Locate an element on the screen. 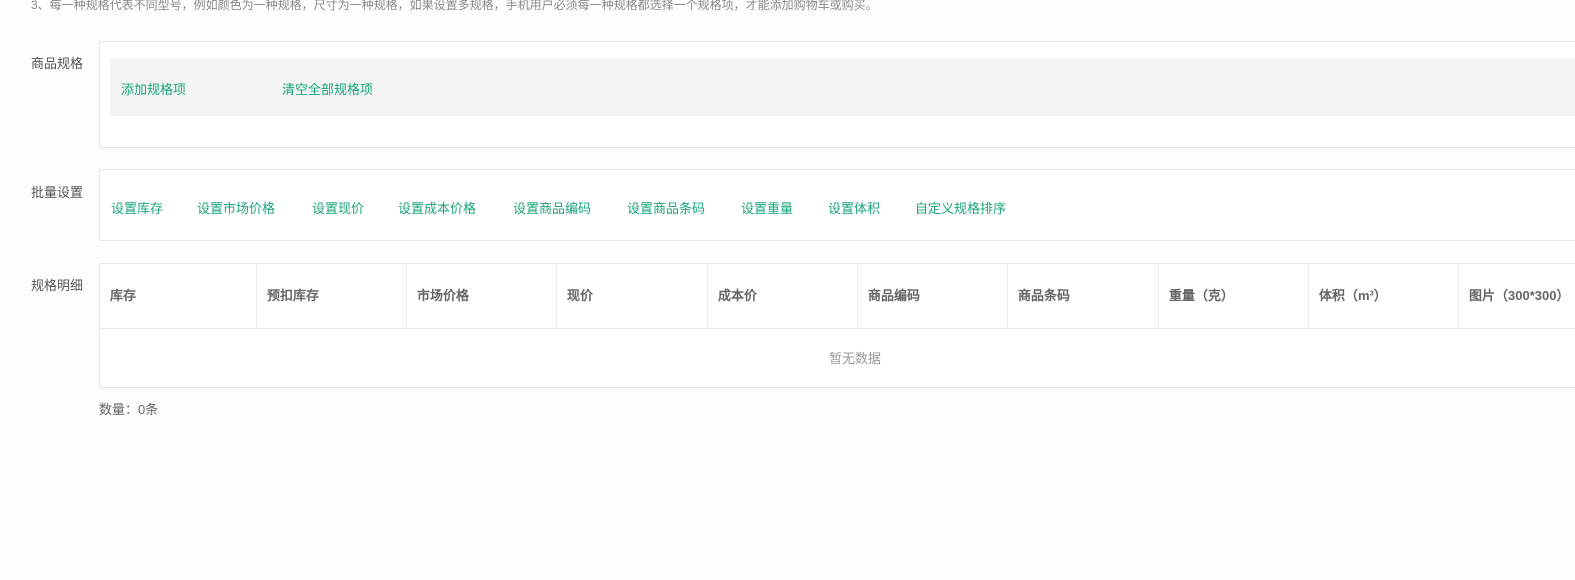  set-weight-button: 设置重量 is located at coordinates (767, 207).